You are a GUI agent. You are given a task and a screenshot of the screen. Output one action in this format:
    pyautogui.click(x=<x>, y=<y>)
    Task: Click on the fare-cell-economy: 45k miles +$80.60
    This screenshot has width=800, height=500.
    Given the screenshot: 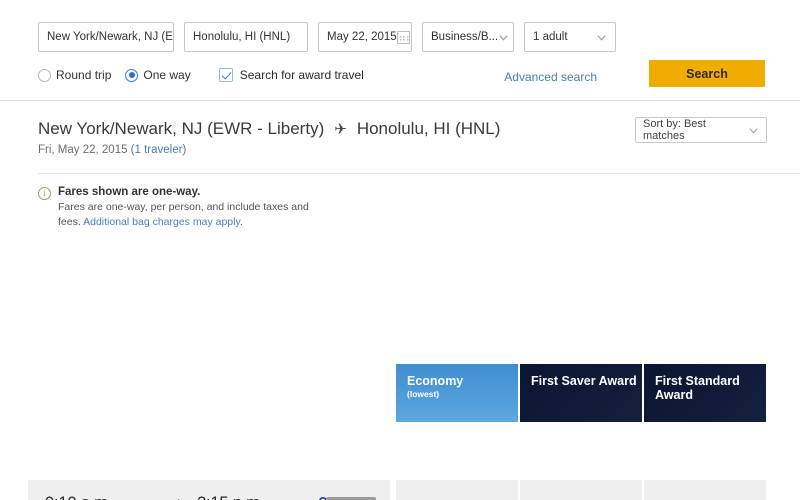 What is the action you would take?
    pyautogui.click(x=457, y=490)
    